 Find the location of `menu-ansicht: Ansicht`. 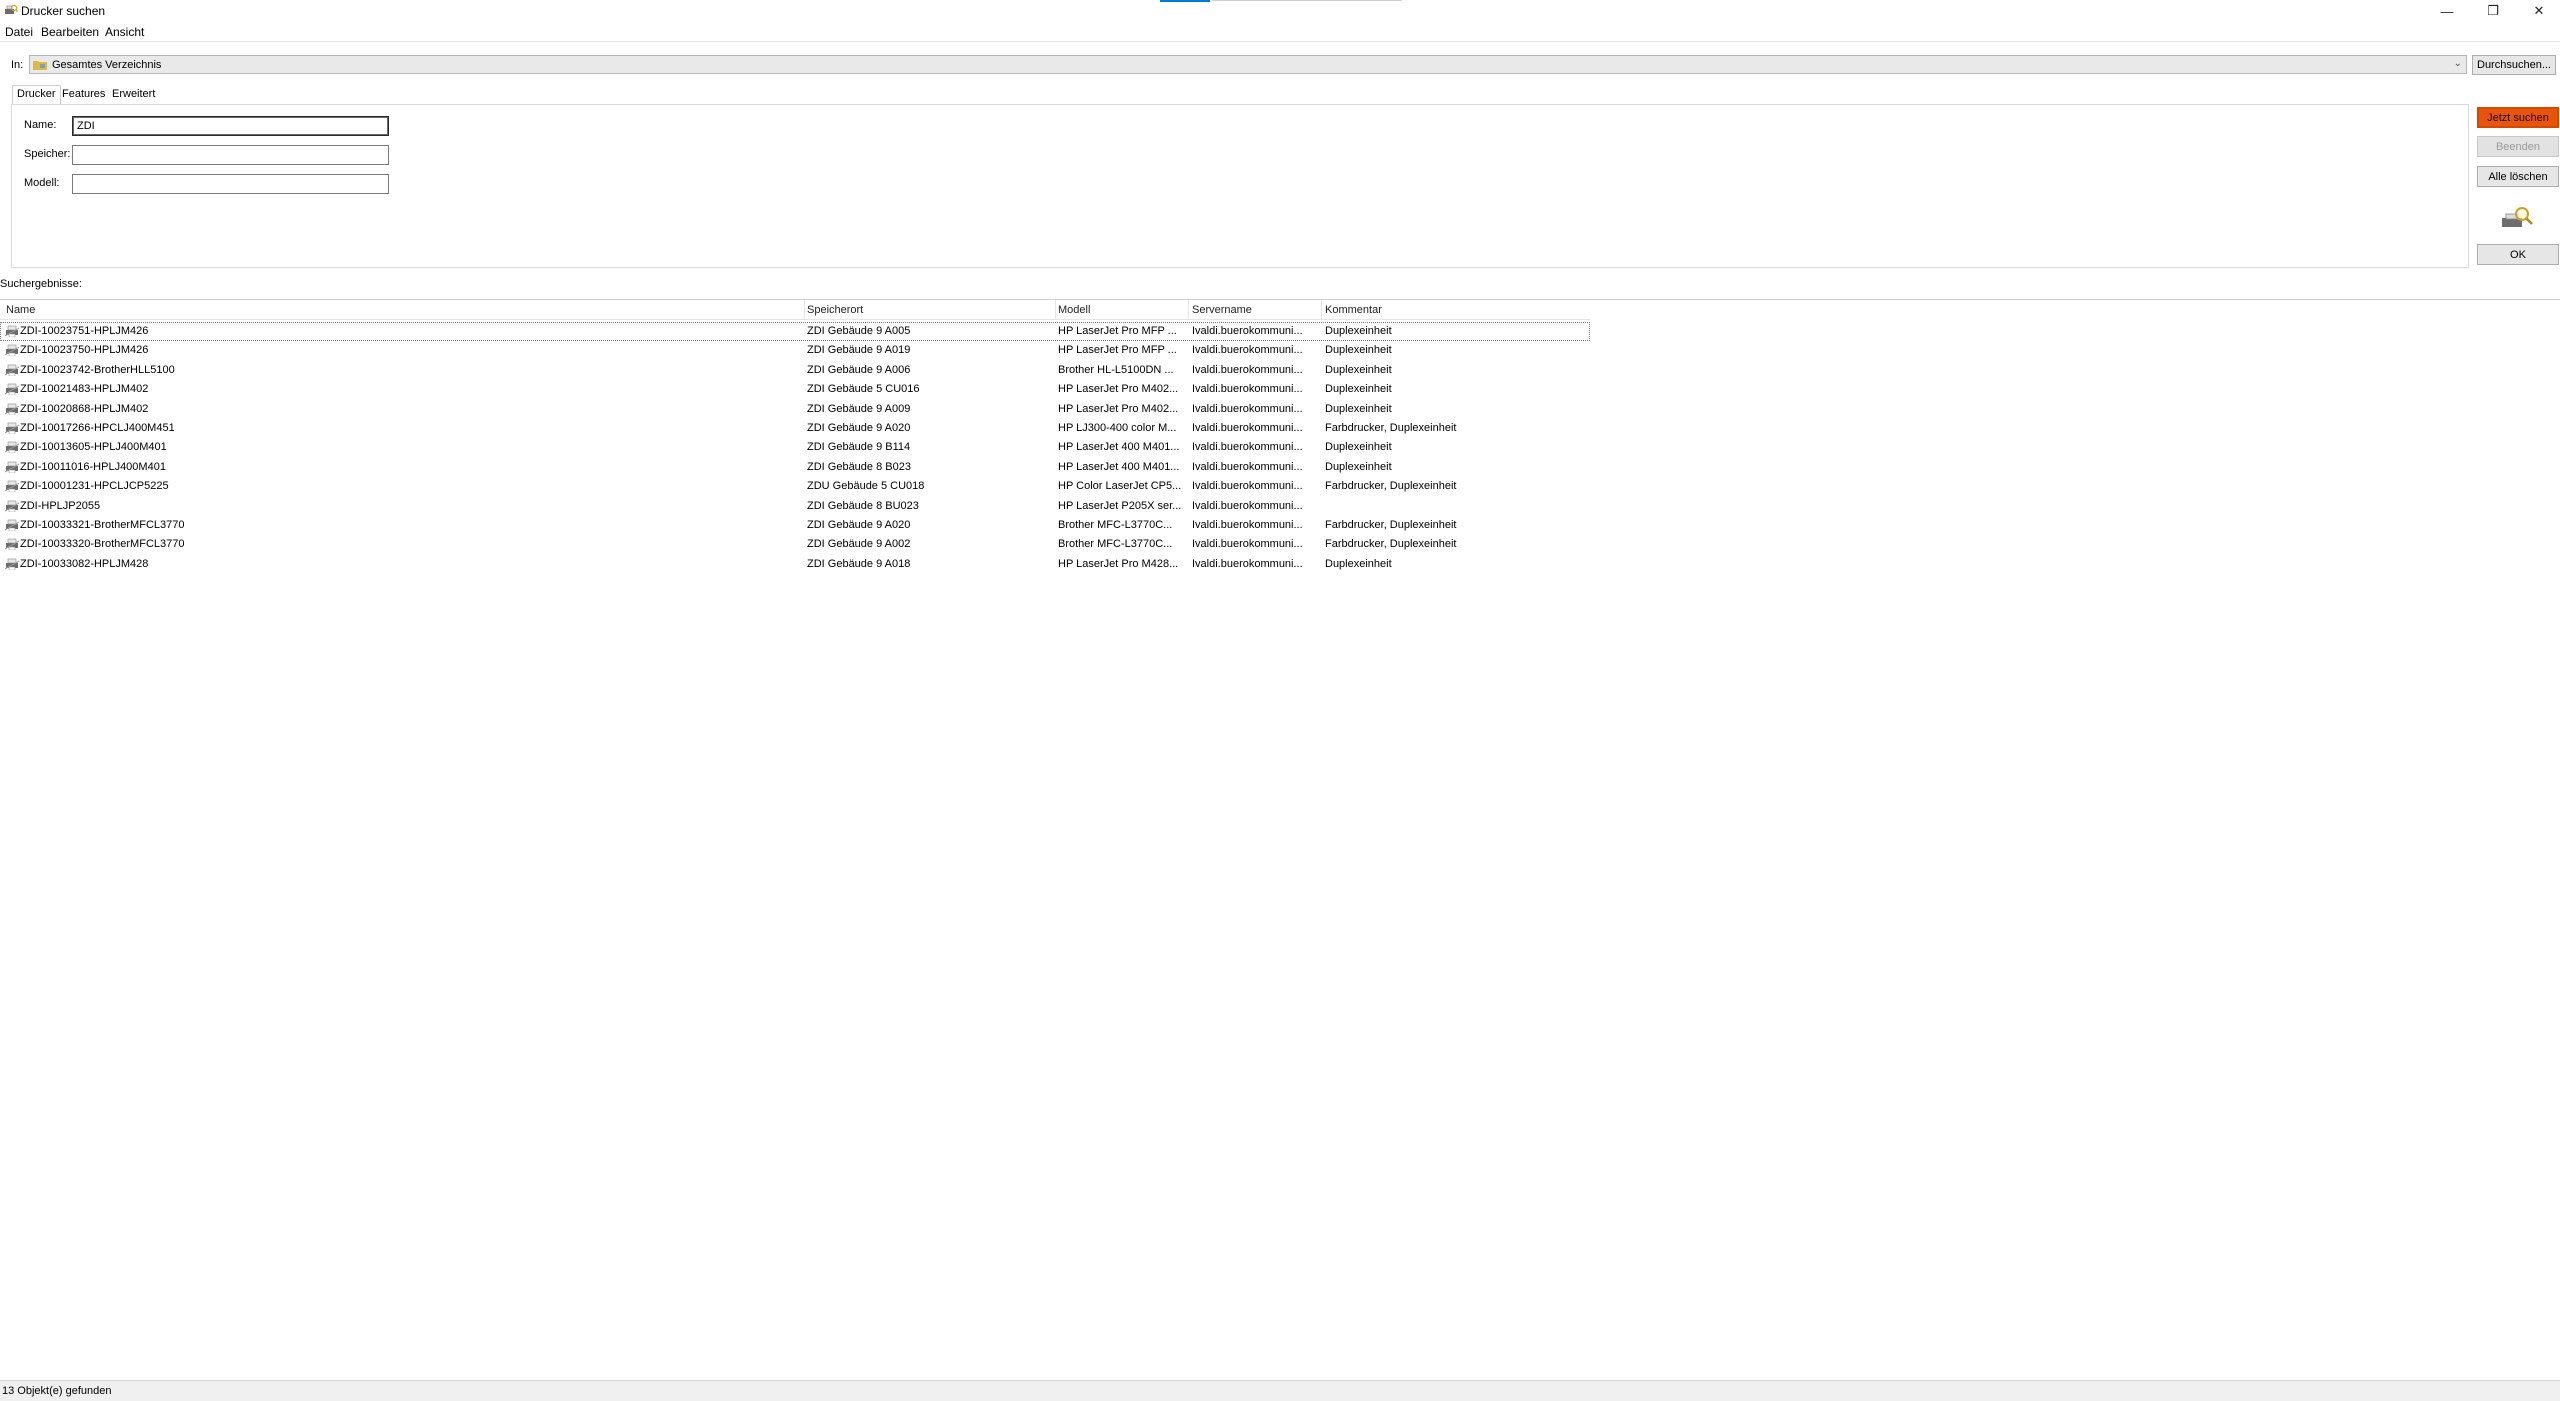

menu-ansicht: Ansicht is located at coordinates (124, 32).